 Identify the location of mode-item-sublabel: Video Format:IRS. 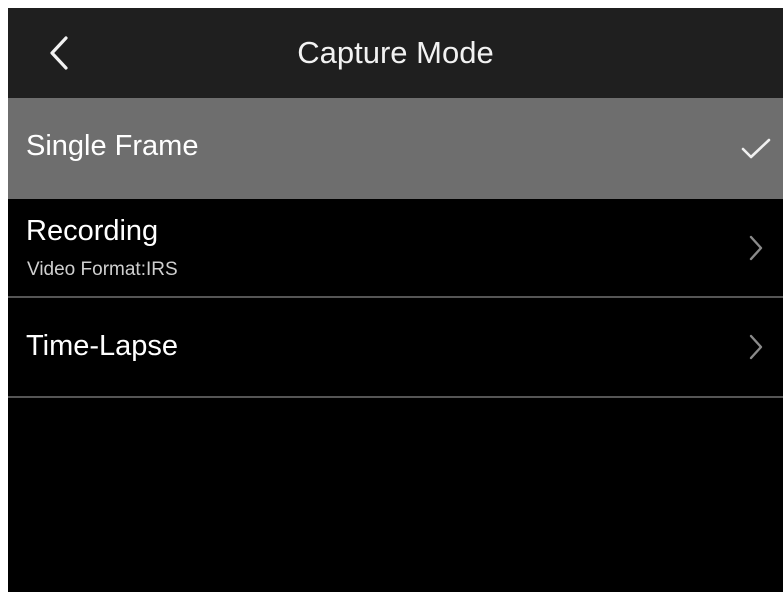
(102, 269).